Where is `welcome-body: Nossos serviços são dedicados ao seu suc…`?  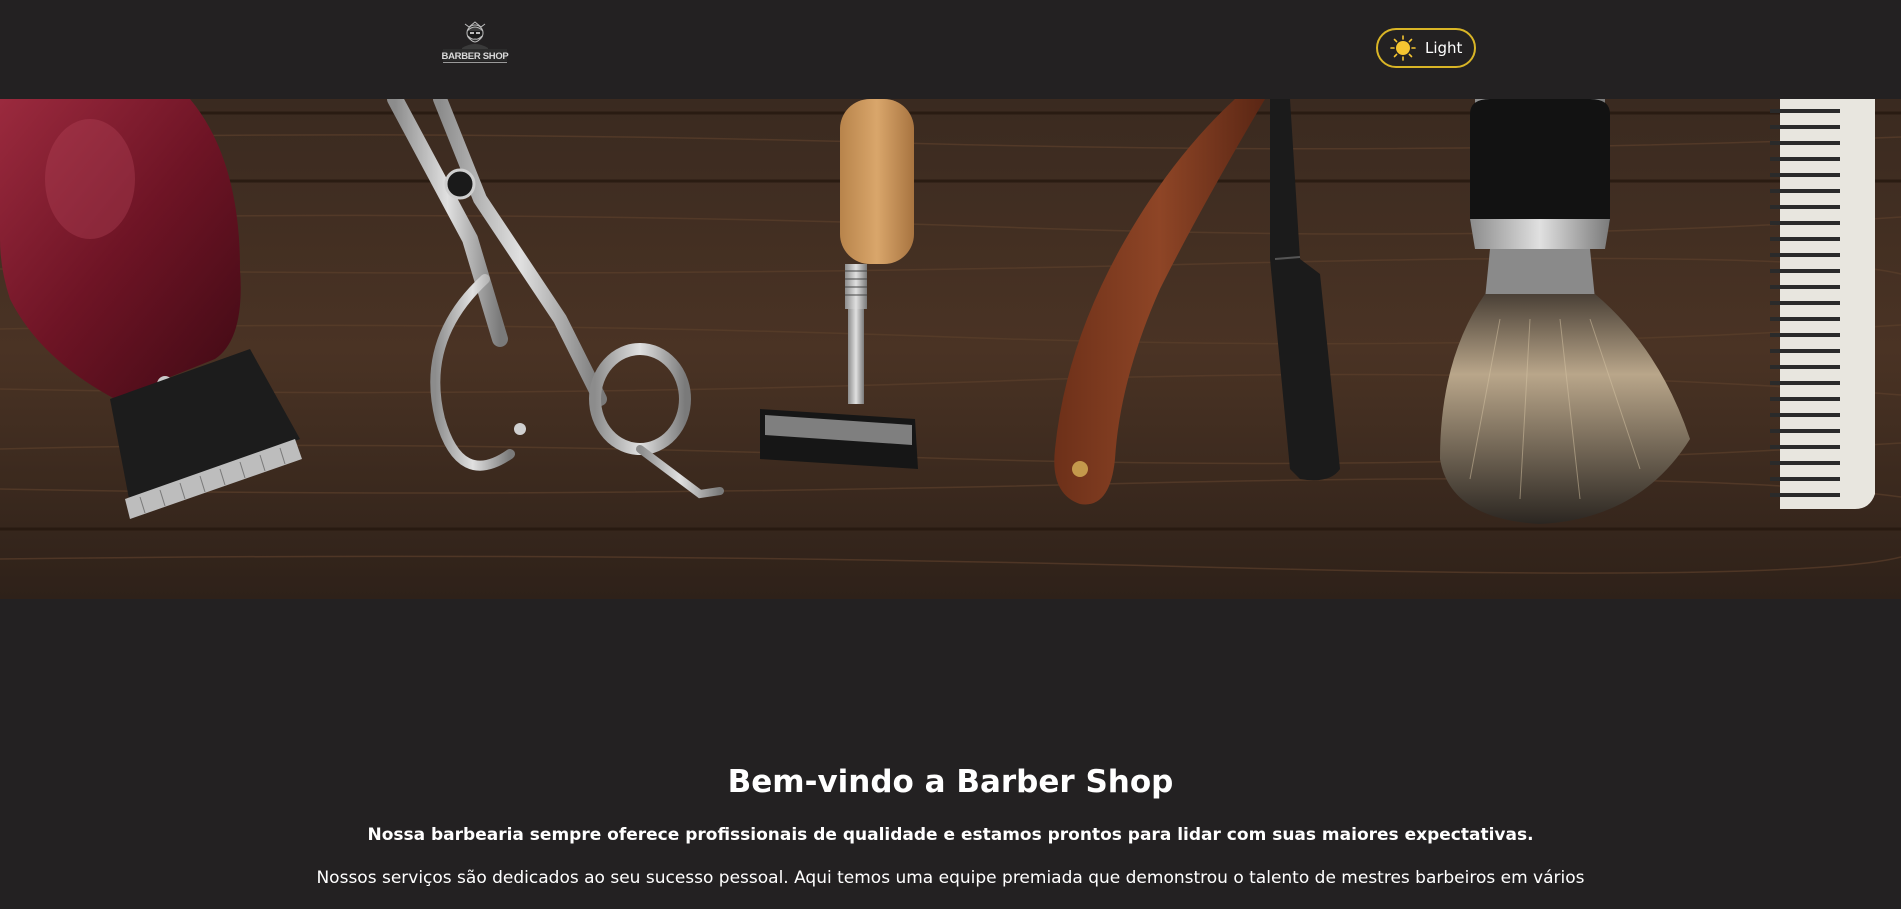 welcome-body: Nossos serviços são dedicados ao seu suc… is located at coordinates (950, 878).